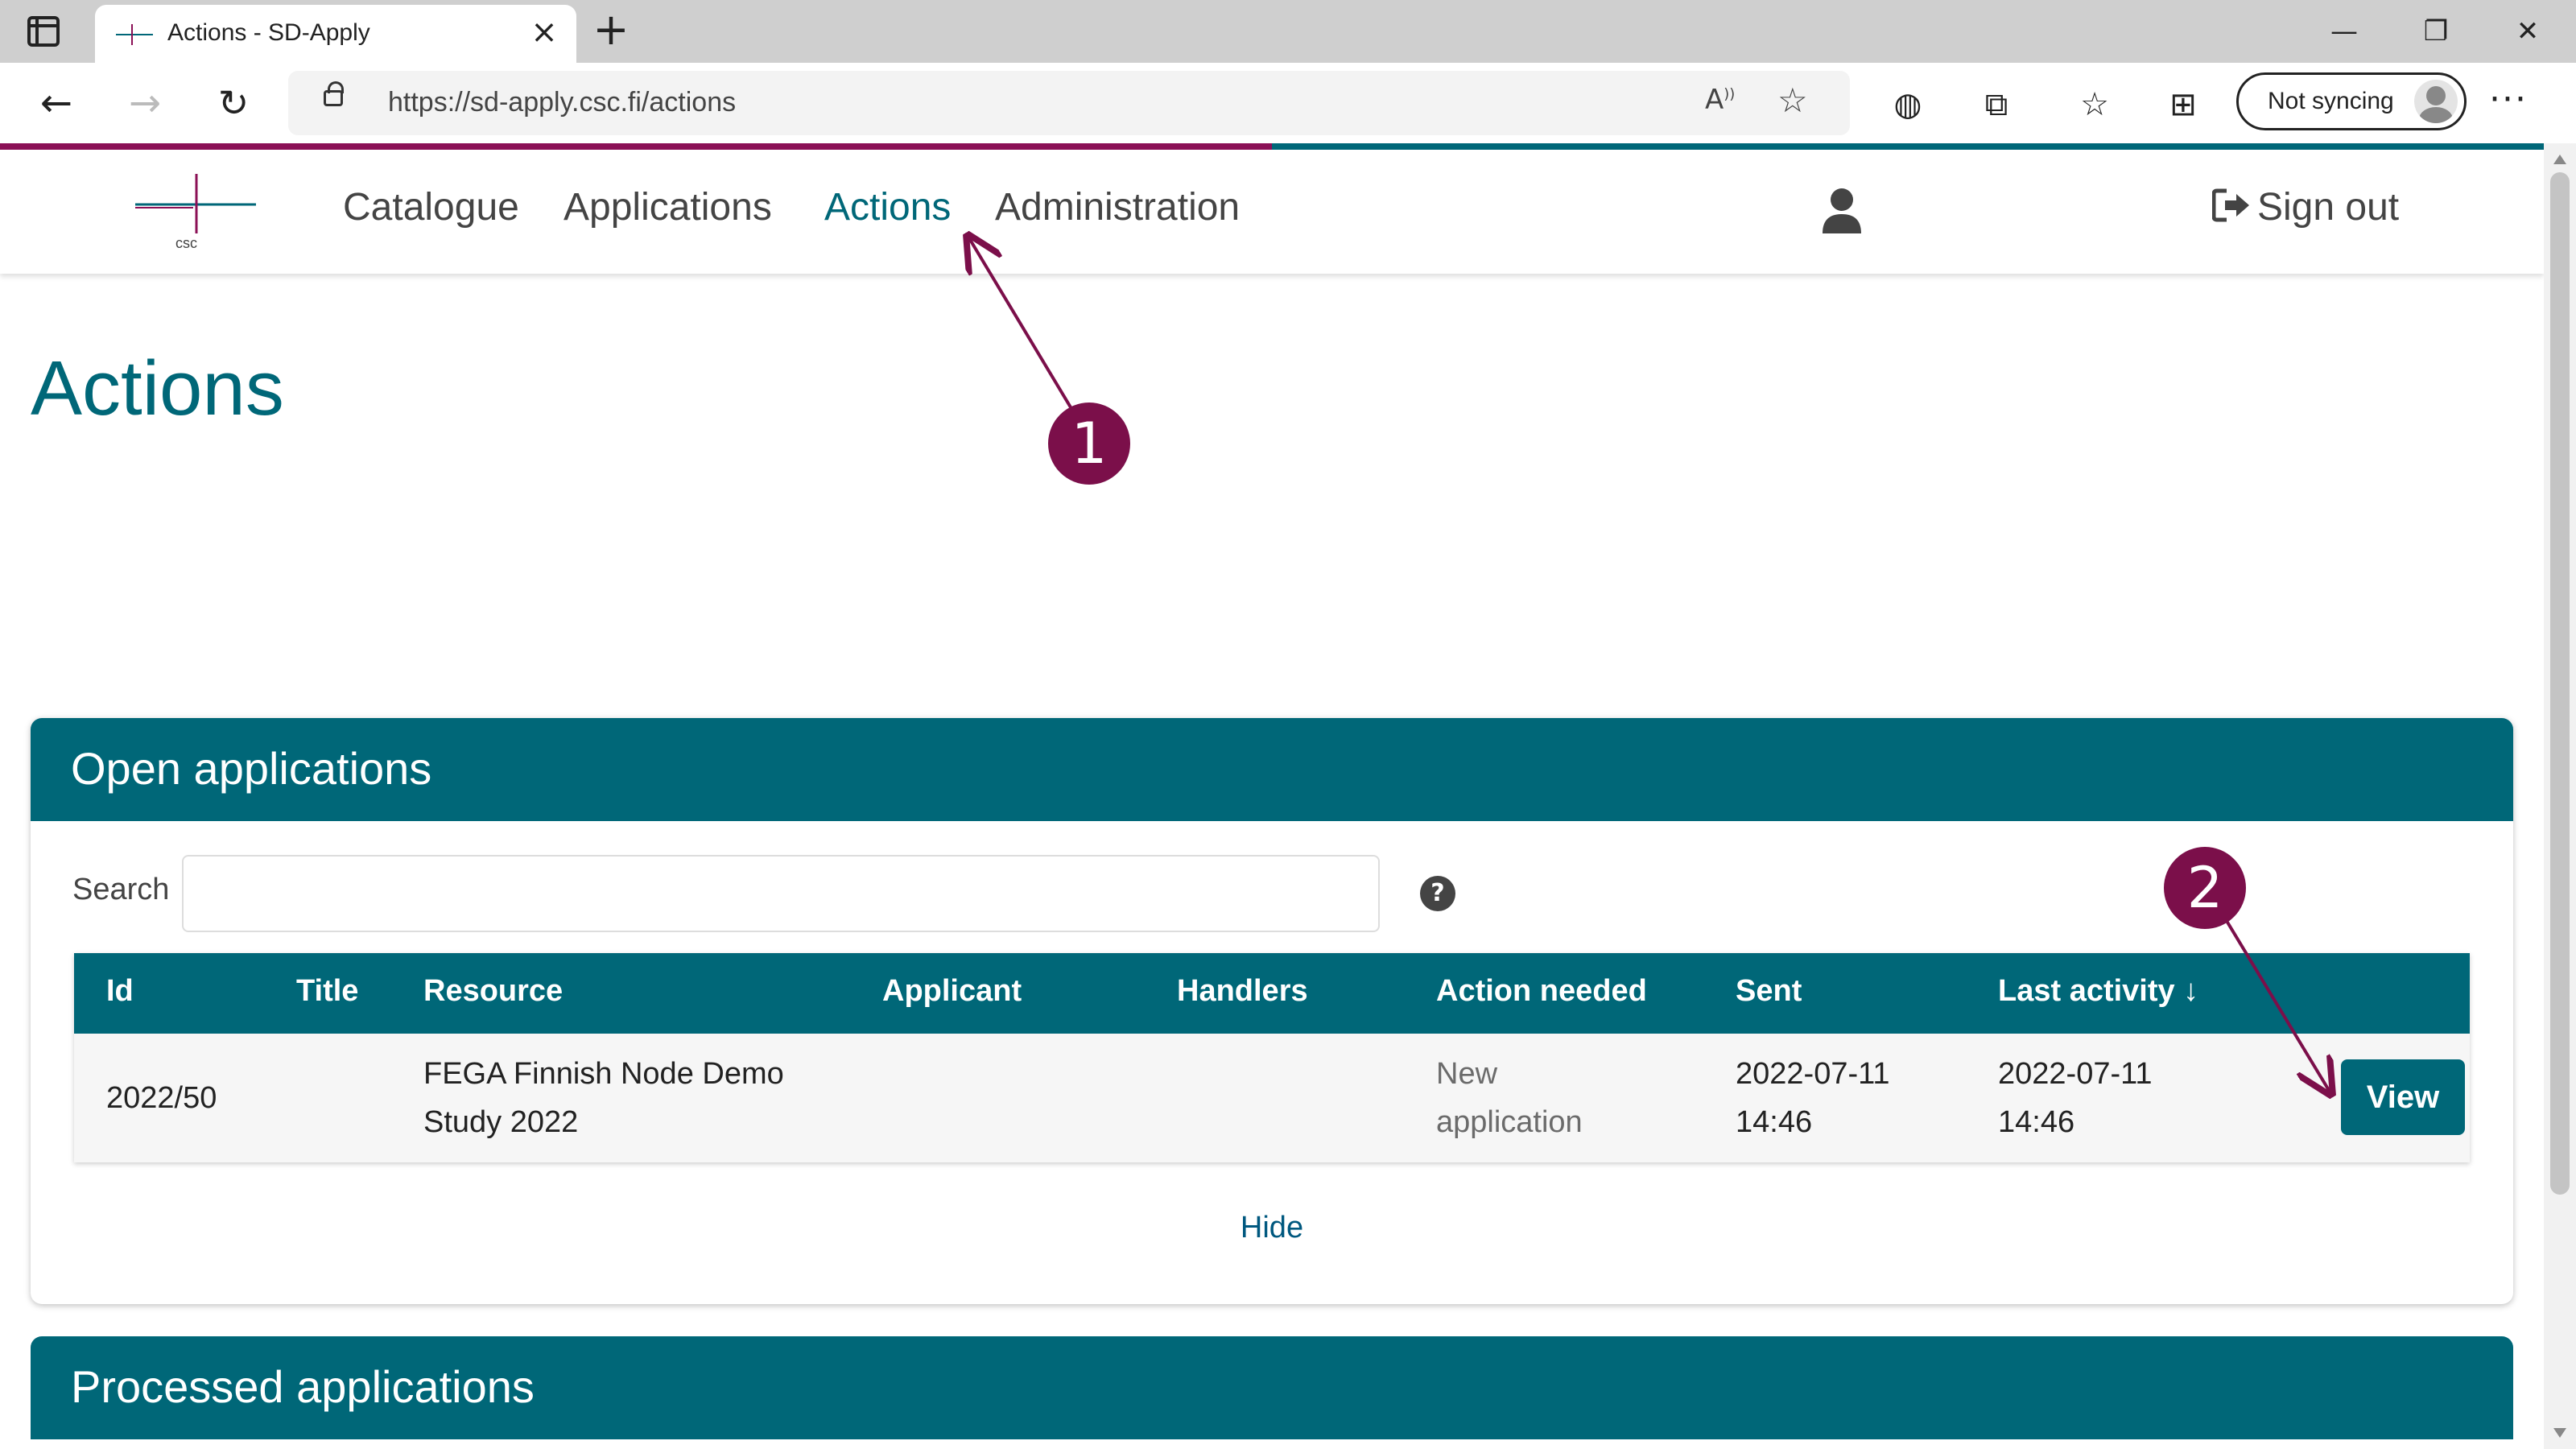 The height and width of the screenshot is (1449, 2576). I want to click on user-icon, so click(1842, 211).